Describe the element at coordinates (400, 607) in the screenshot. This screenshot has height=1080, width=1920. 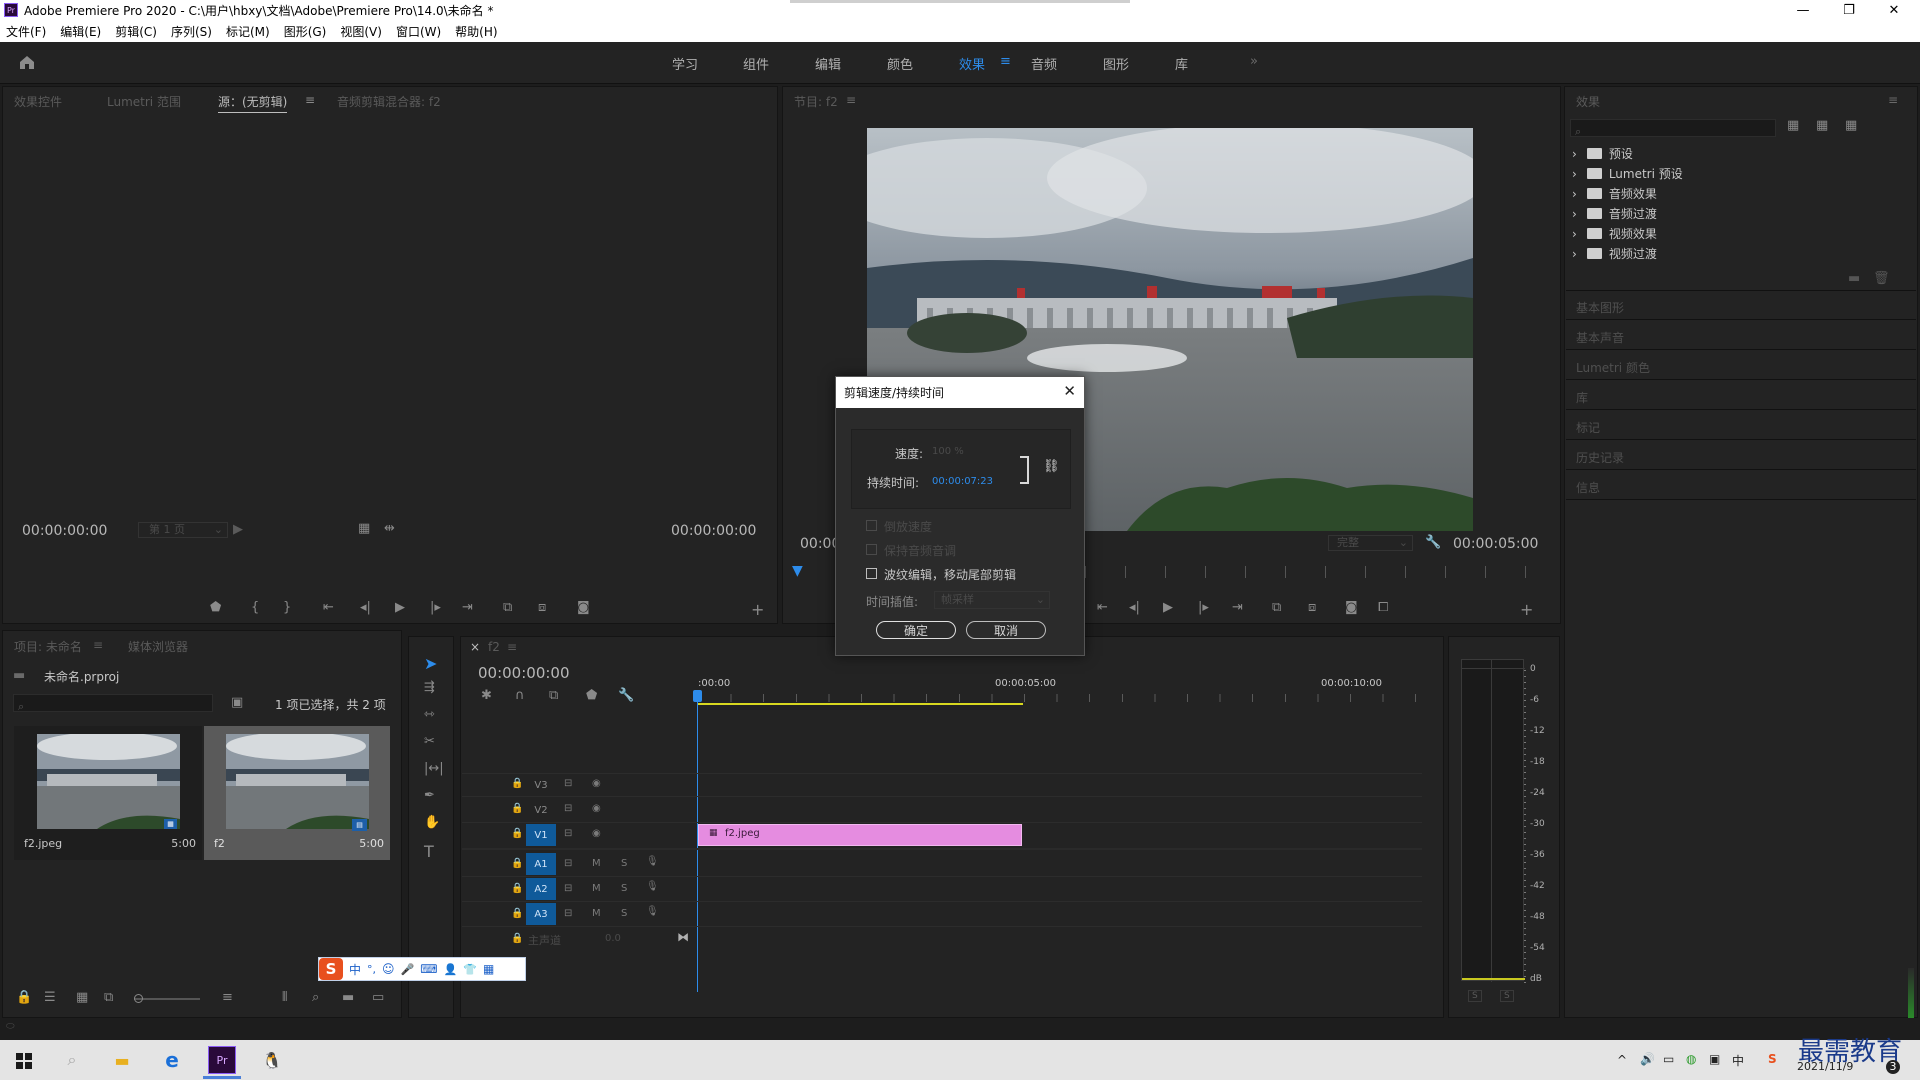
I see `play-icon: ▶` at that location.